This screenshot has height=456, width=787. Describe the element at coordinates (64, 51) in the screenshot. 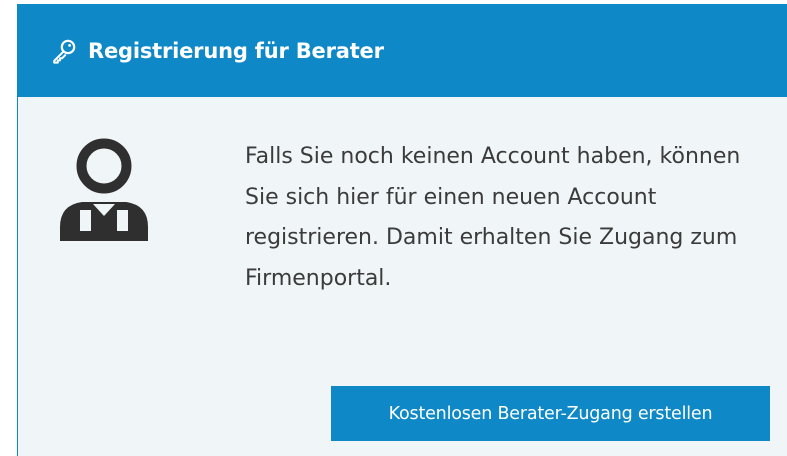

I see `key-icon` at that location.